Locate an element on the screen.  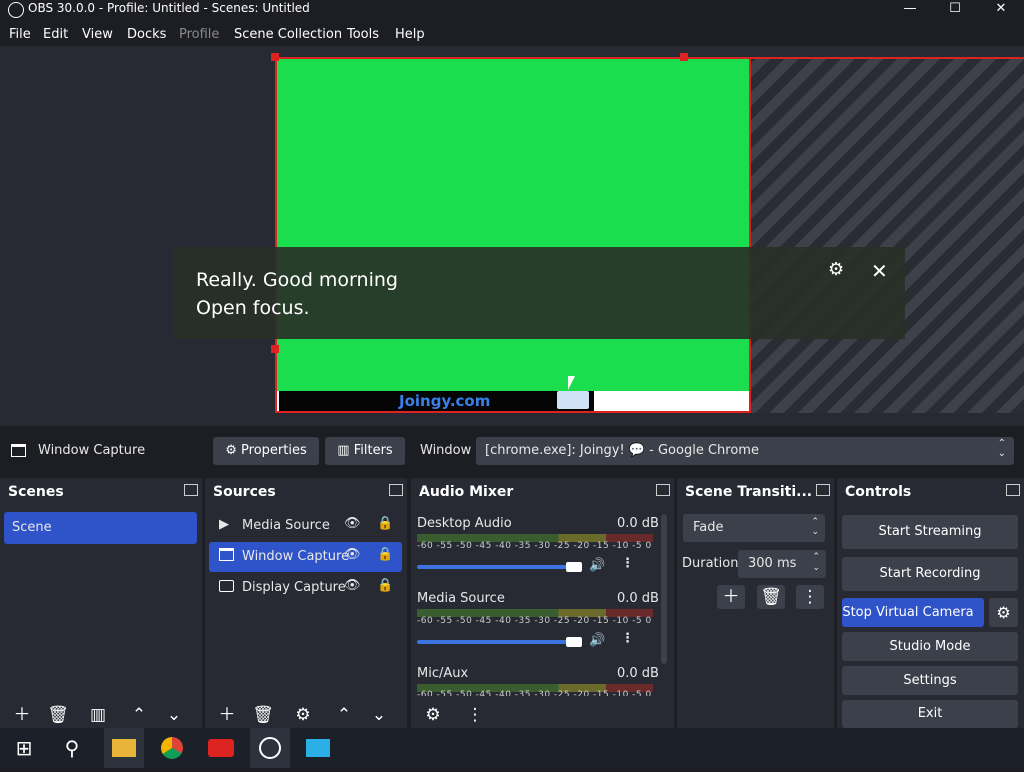
virtual-camera-settings-icon: ⚙ is located at coordinates (1003, 612).